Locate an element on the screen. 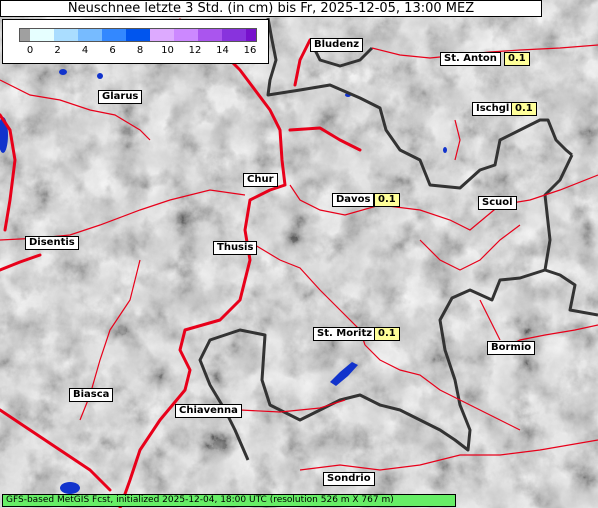  legend-tick-label: 4 is located at coordinates (85, 50).